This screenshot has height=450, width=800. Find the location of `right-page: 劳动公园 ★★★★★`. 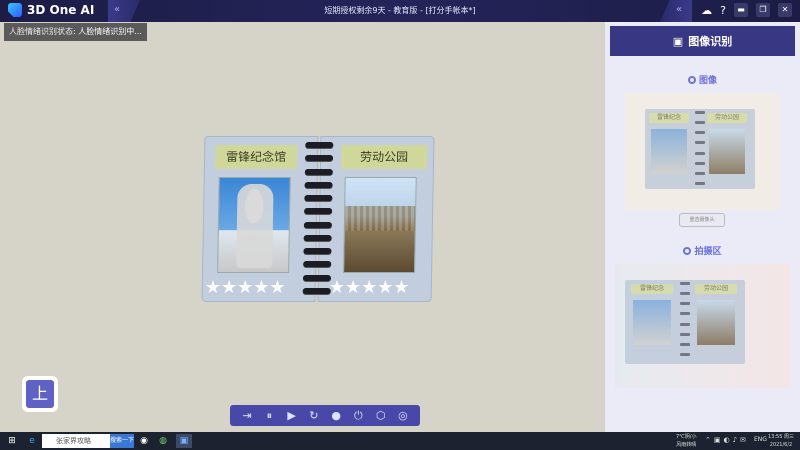

right-page: 劳动公园 ★★★★★ is located at coordinates (376, 219).